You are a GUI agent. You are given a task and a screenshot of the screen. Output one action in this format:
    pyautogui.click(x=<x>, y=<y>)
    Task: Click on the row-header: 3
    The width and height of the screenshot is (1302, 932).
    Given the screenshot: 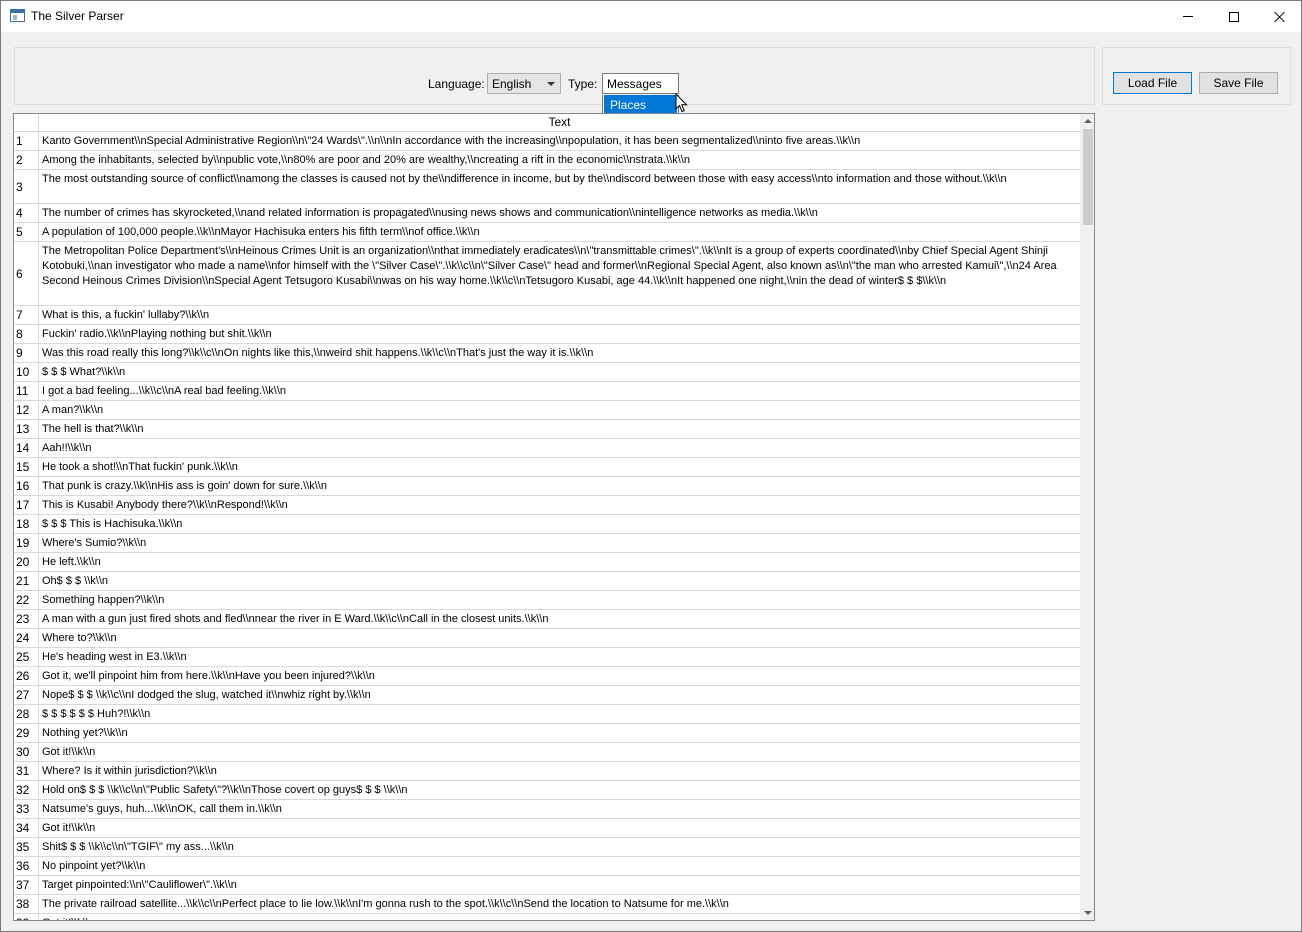 What is the action you would take?
    pyautogui.click(x=26, y=186)
    